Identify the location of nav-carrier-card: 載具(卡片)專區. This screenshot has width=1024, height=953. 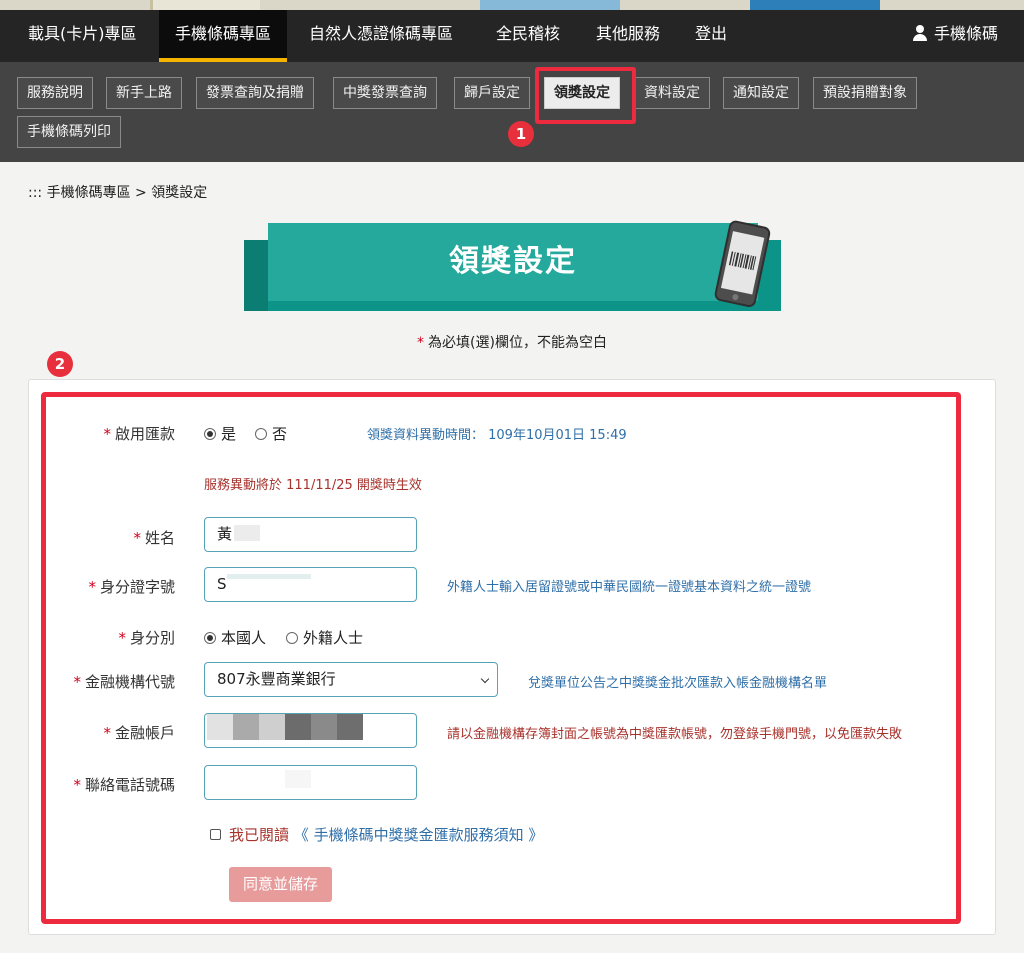
(82, 36).